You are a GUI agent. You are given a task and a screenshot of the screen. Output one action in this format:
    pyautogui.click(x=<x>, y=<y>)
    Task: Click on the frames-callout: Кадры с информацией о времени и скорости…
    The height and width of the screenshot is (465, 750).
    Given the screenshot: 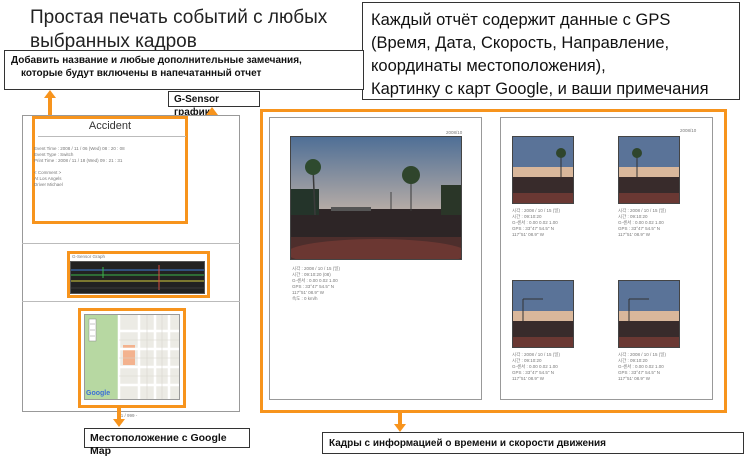 What is the action you would take?
    pyautogui.click(x=533, y=443)
    